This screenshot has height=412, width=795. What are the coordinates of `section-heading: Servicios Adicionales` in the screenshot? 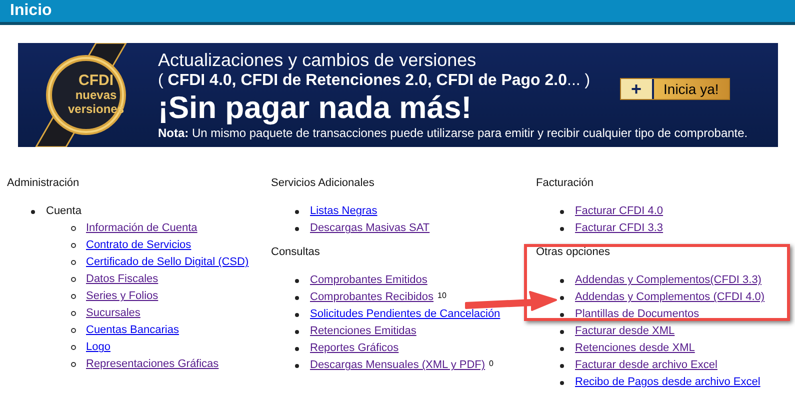 It's located at (323, 183).